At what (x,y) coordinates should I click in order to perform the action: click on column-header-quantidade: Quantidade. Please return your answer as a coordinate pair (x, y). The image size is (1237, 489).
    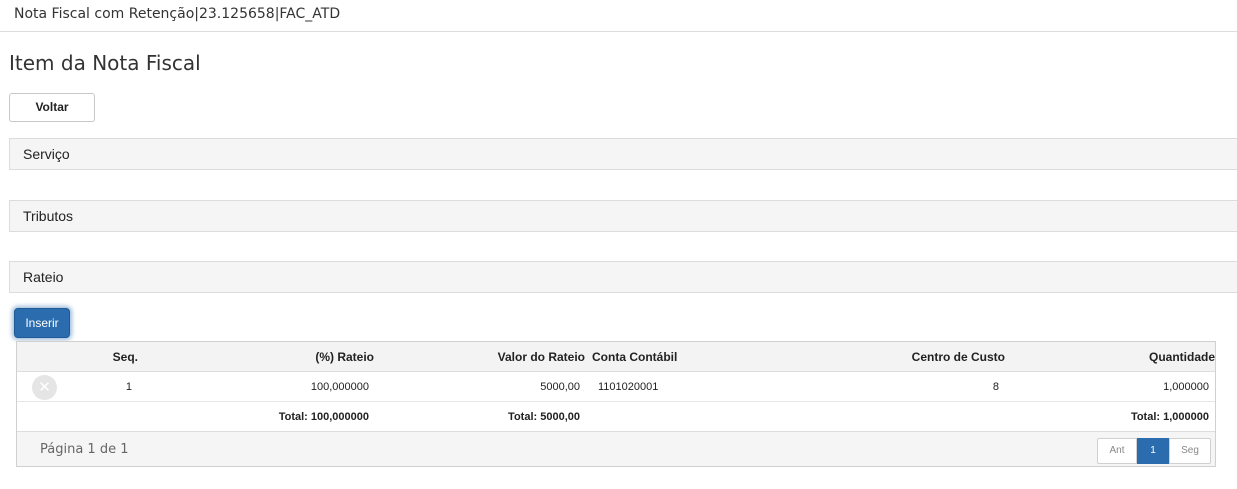
    Looking at the image, I should click on (1182, 357).